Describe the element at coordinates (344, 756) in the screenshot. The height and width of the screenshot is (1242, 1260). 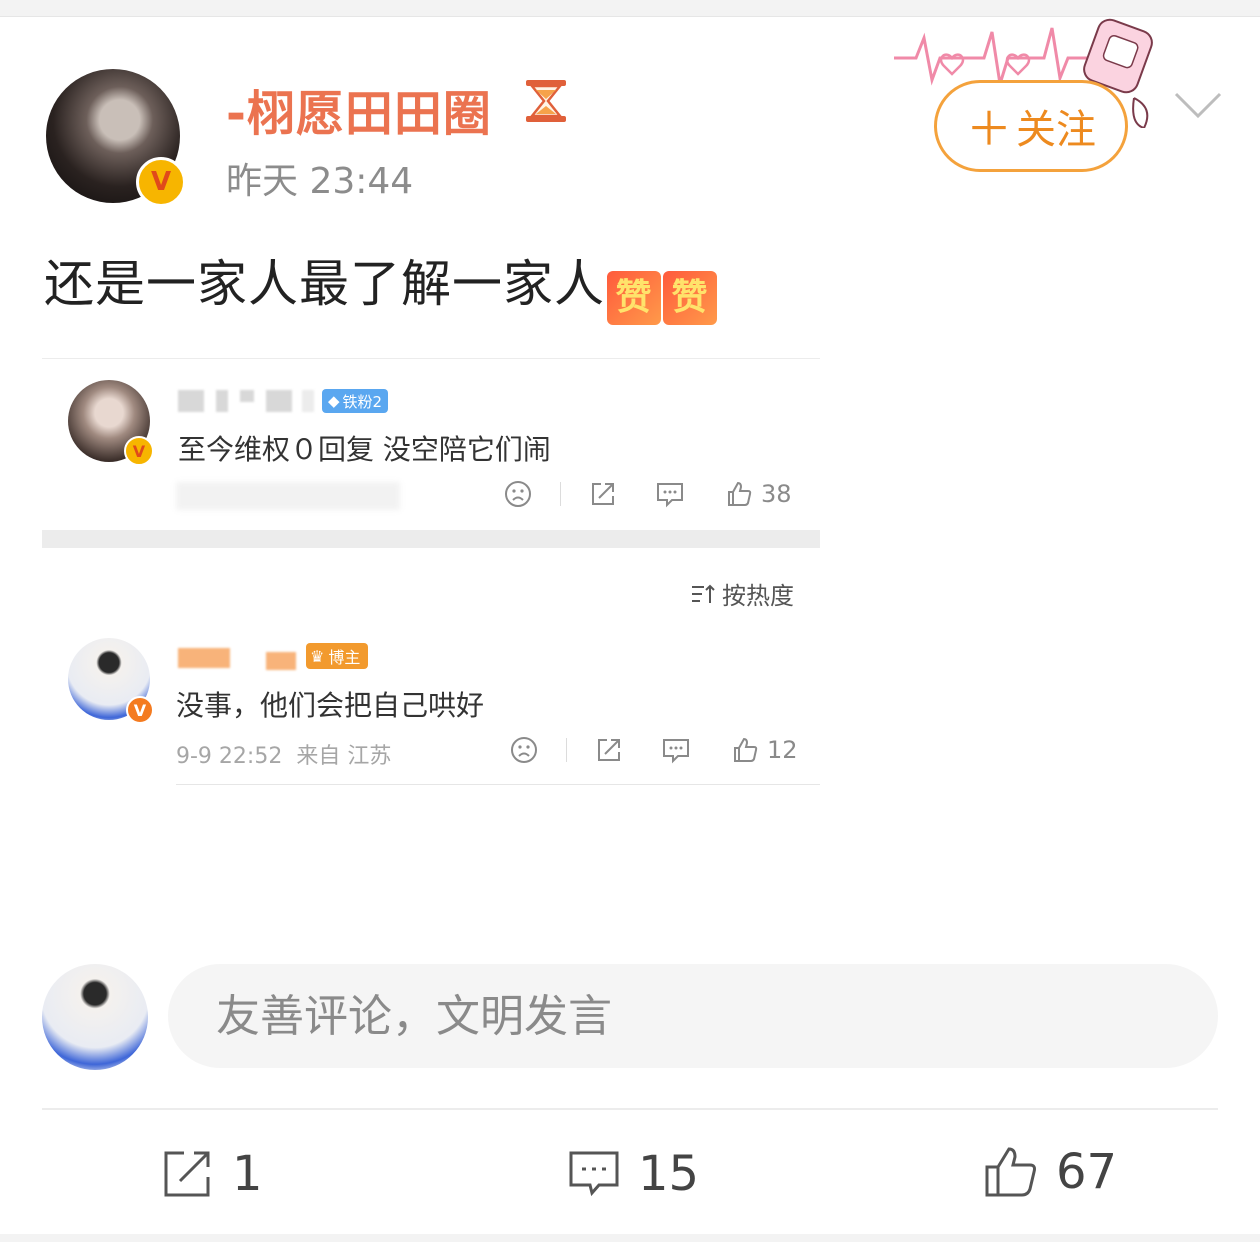
I see `comment-location: 来自 江苏` at that location.